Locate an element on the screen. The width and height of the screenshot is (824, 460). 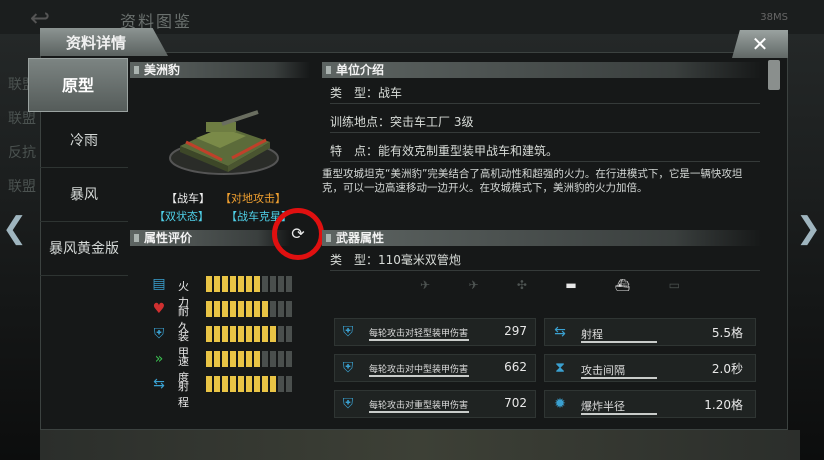
intro-header: 单位介绍 is located at coordinates (542, 70).